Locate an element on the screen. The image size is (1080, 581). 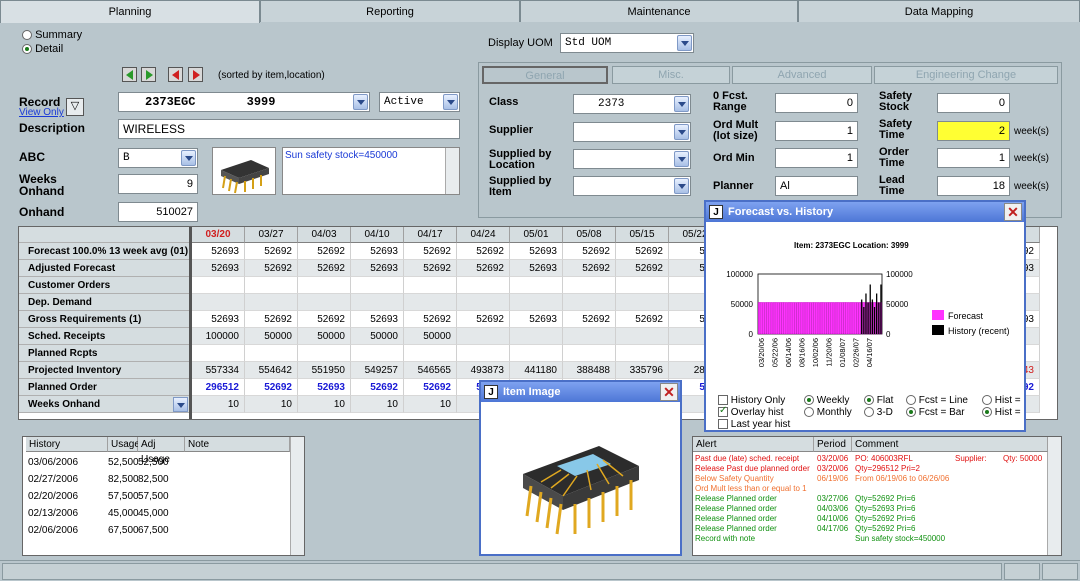
grid-cell: 388488 is located at coordinates (589, 370).